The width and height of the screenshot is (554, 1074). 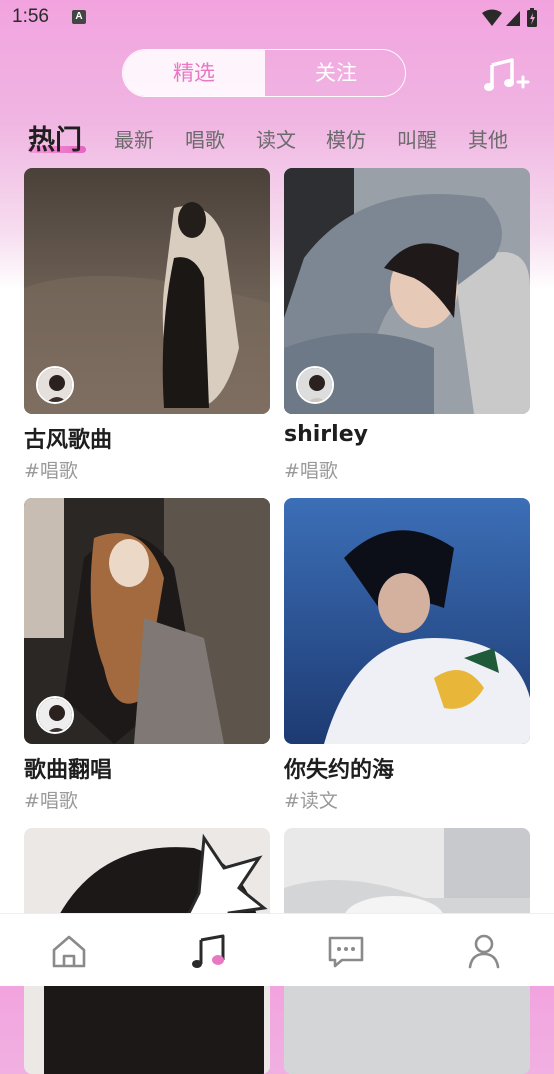 I want to click on tab-latest: 最新, so click(x=134, y=138).